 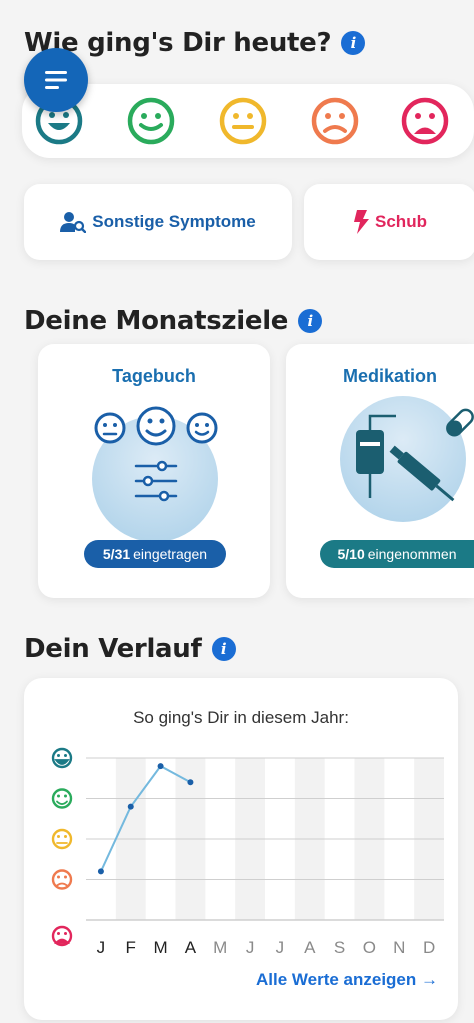 I want to click on y-axis-mood-bad-icon, so click(x=62, y=879).